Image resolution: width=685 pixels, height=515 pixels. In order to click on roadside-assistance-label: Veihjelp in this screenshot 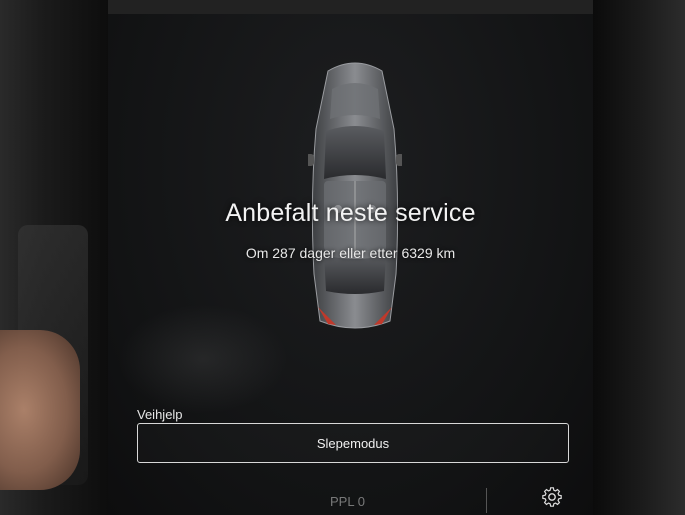, I will do `click(160, 414)`.